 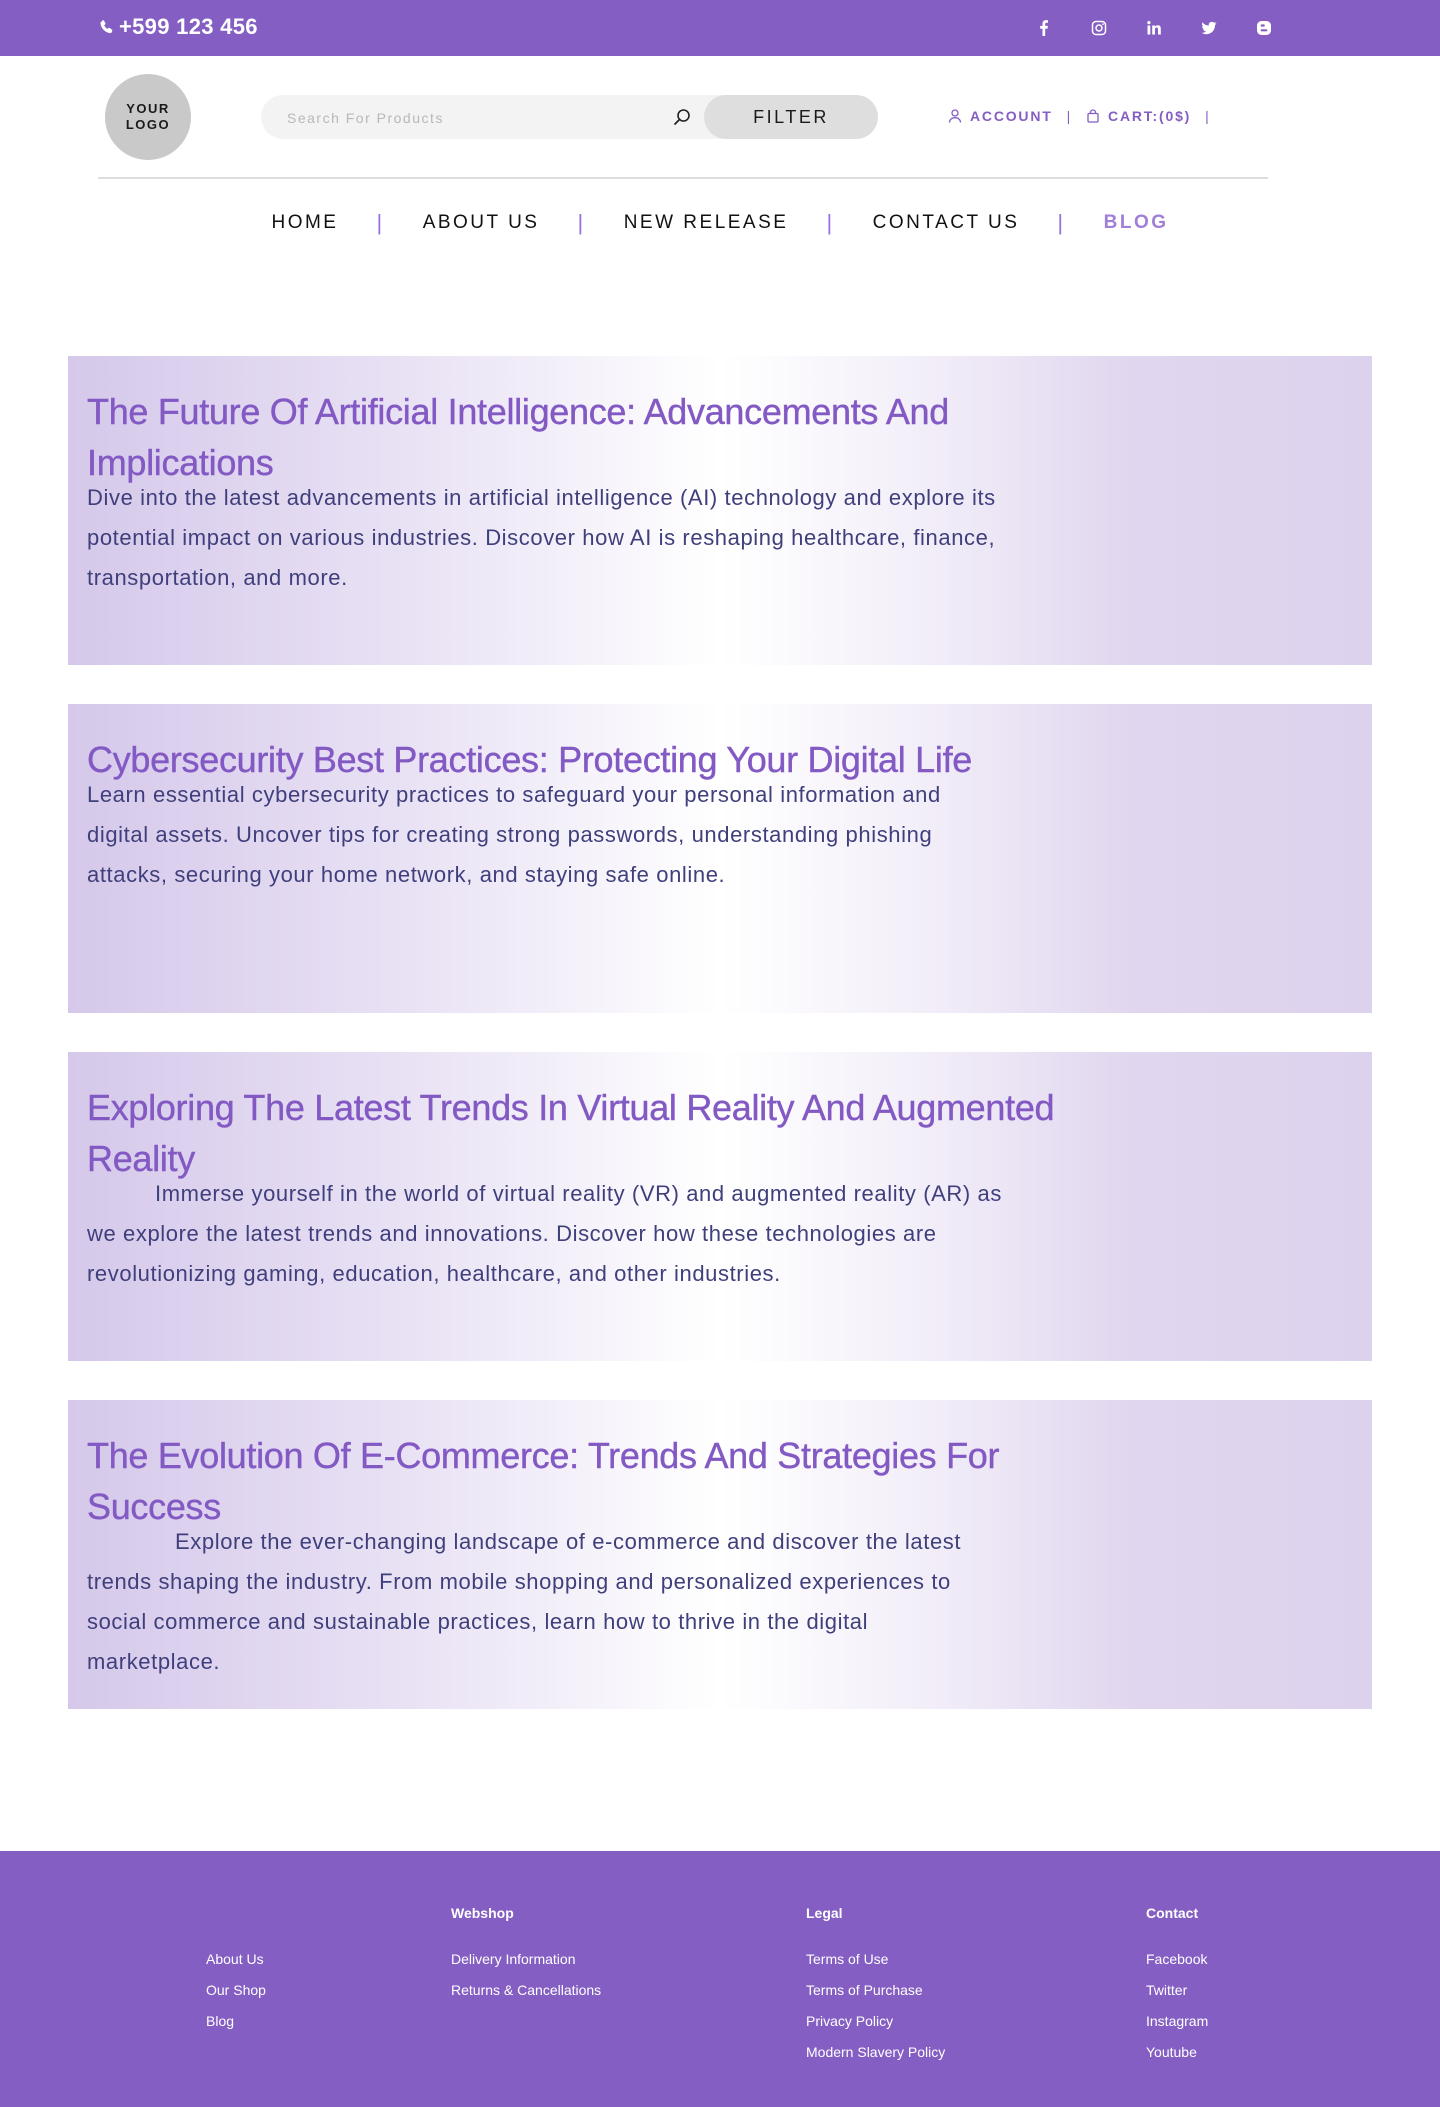 What do you see at coordinates (304, 223) in the screenshot?
I see `nav-home: HOME` at bounding box center [304, 223].